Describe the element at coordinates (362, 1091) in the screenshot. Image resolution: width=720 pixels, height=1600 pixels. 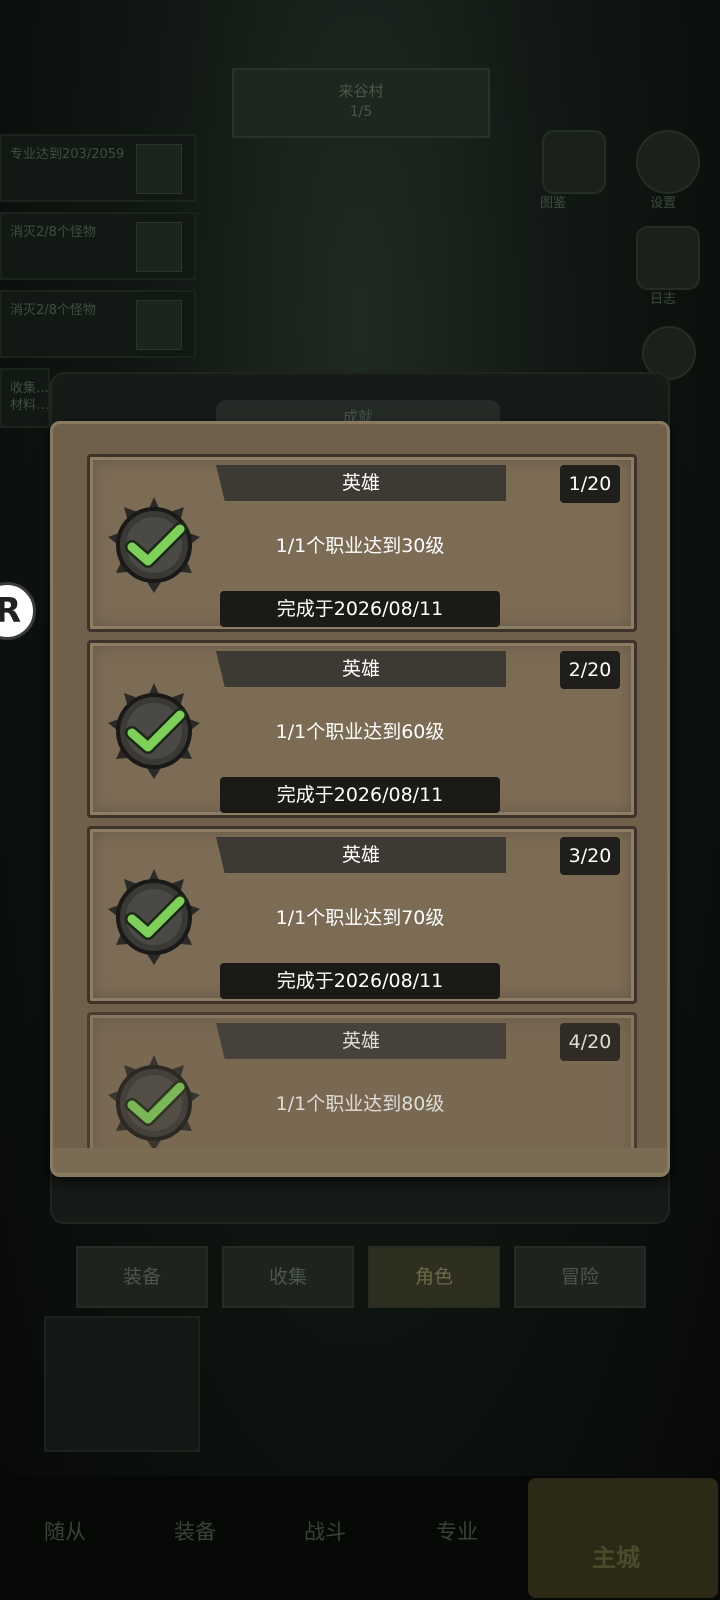
I see `achievement-card: 英雄 4/20 1/1个职业达到80级` at that location.